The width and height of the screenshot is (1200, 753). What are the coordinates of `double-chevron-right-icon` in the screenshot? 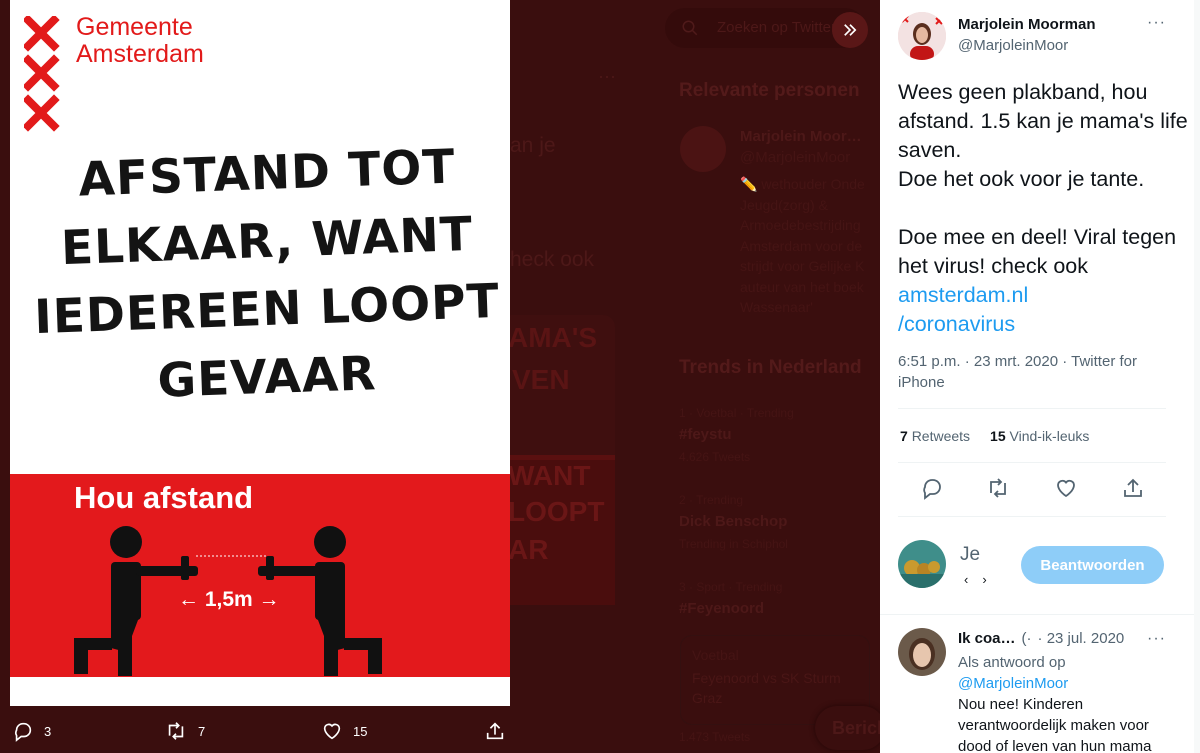 It's located at (850, 30).